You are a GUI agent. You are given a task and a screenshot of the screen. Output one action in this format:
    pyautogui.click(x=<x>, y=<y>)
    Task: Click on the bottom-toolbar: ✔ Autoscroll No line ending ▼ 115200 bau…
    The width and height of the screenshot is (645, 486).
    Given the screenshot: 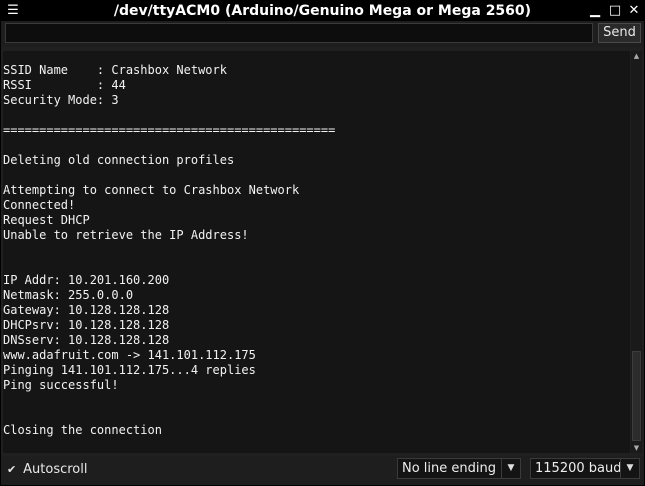 What is the action you would take?
    pyautogui.click(x=322, y=470)
    